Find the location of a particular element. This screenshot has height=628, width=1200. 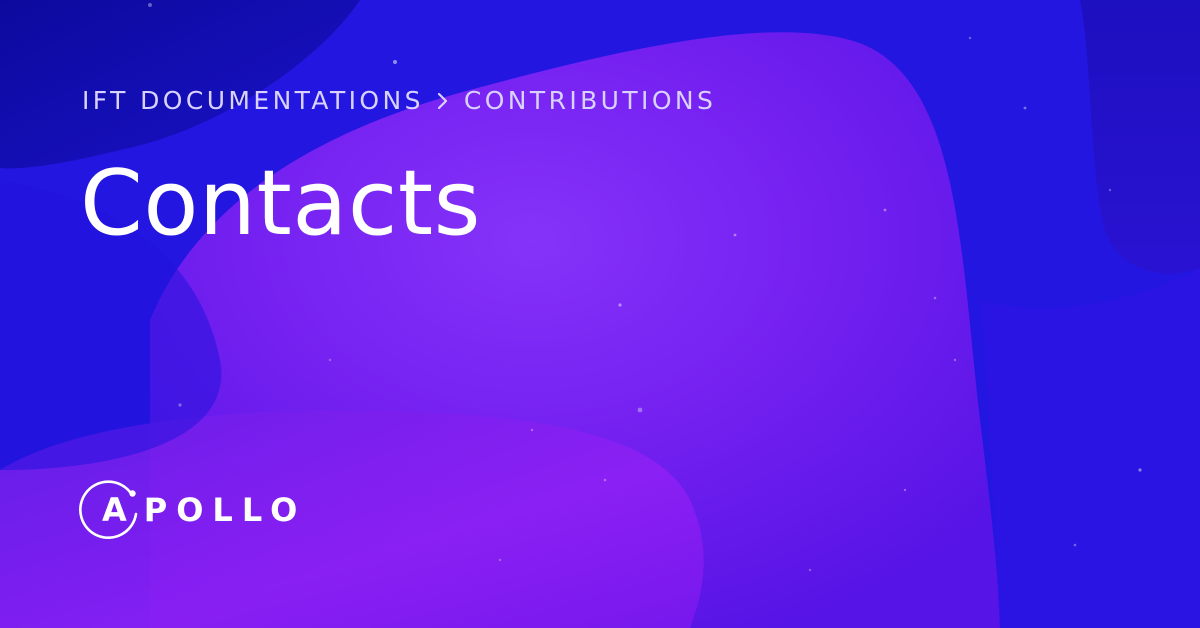

apollo-logo: A POLLO is located at coordinates (192, 510).